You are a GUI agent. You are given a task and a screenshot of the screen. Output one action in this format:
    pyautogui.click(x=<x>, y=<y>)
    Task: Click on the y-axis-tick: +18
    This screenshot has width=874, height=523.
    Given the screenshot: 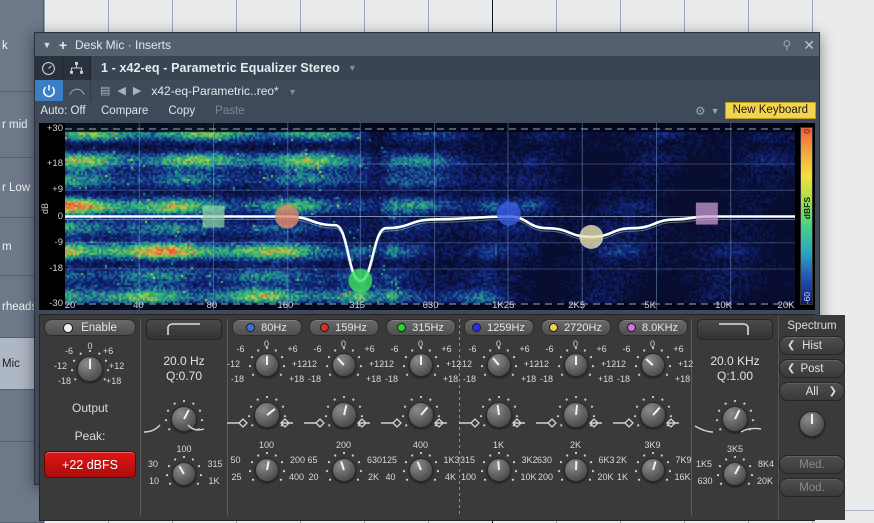 What is the action you would take?
    pyautogui.click(x=54, y=163)
    